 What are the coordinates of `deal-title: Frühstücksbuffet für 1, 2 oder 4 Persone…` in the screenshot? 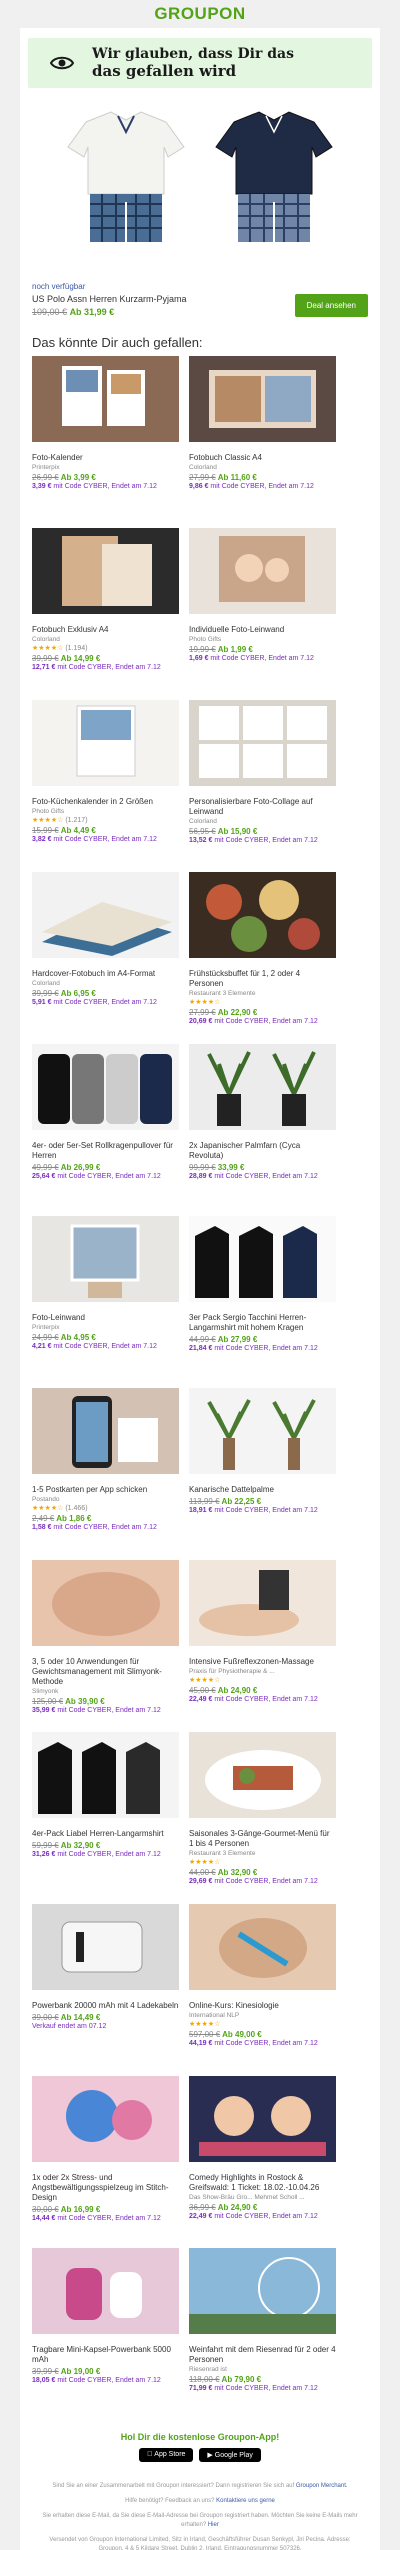 It's located at (262, 979).